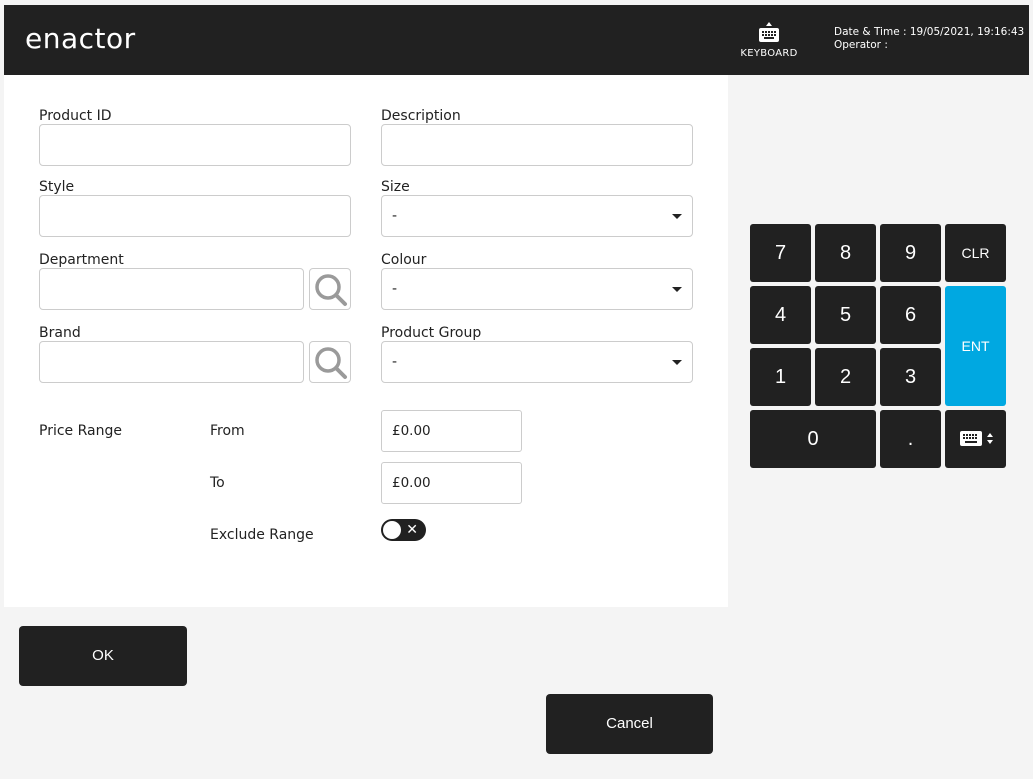  What do you see at coordinates (910, 253) in the screenshot?
I see `keypad-9: 9` at bounding box center [910, 253].